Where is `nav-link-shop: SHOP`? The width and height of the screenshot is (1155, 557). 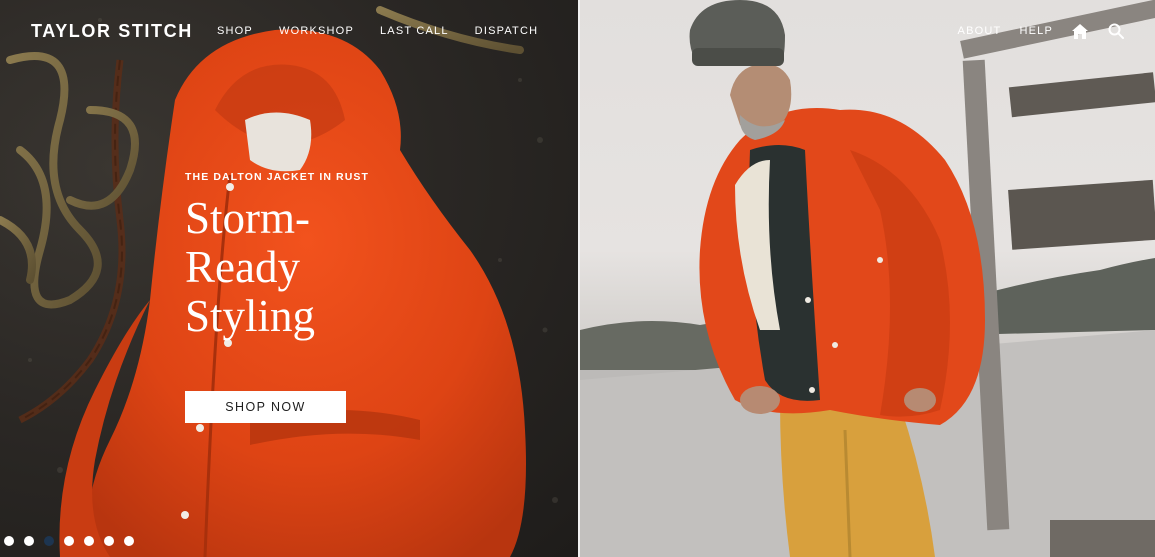 nav-link-shop: SHOP is located at coordinates (235, 31).